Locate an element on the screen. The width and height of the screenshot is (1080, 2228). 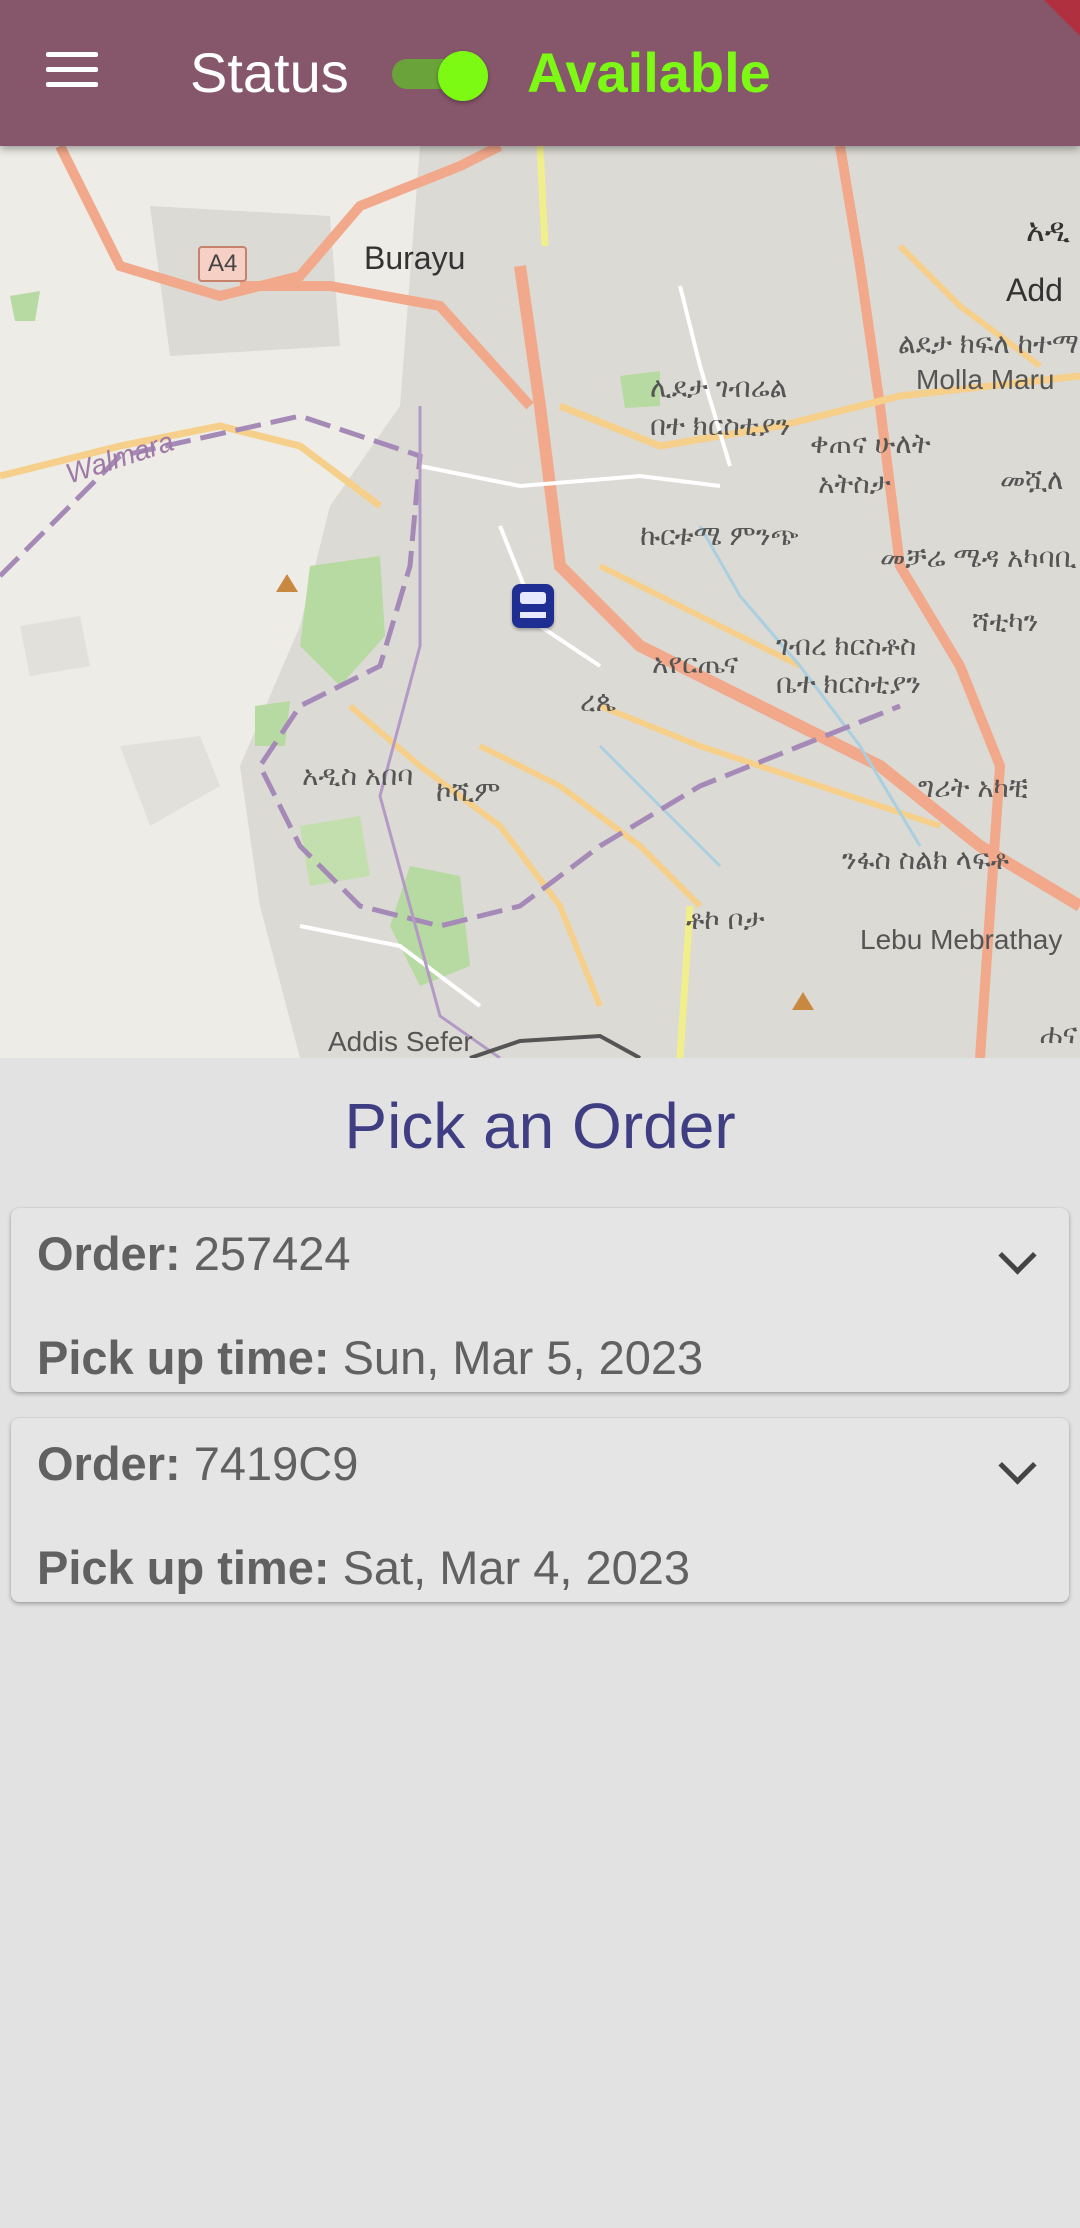
order-id-line: Order: 257424 is located at coordinates (194, 1254).